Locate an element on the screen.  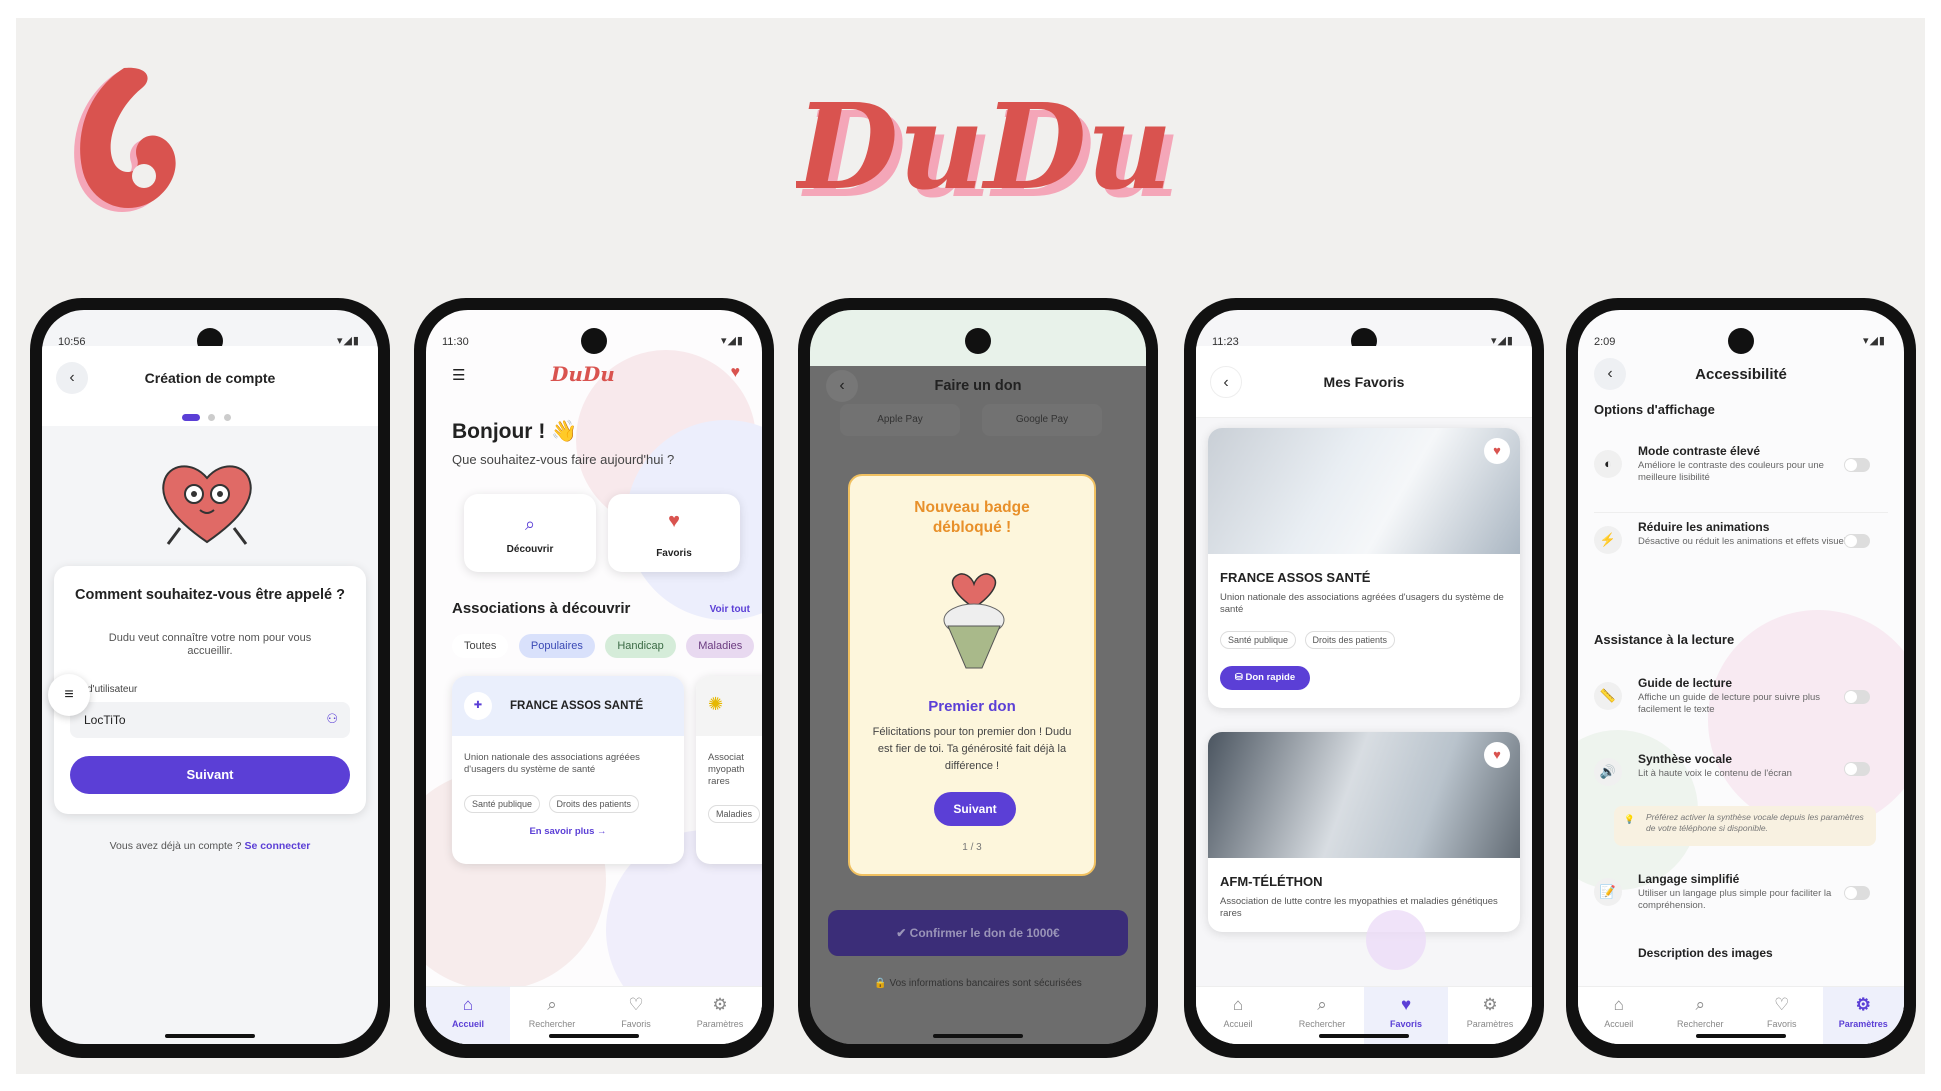
confirm-label: Confirmer le don de 1000€ is located at coordinates (984, 933).